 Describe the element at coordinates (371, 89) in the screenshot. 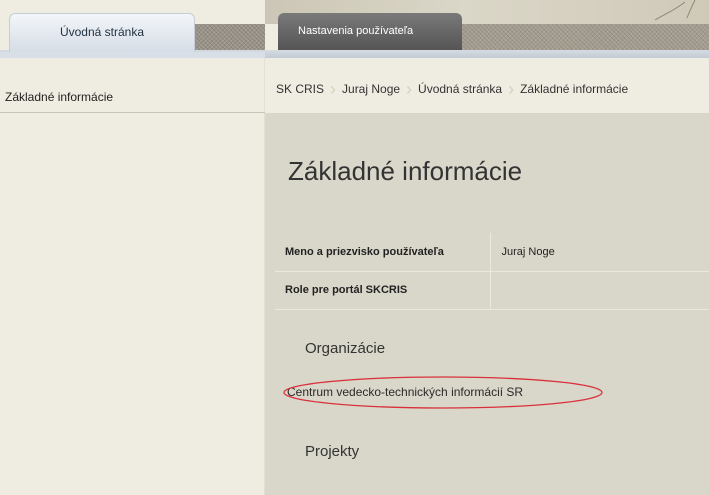

I see `breadcrumb-item-user: Juraj Noge` at that location.